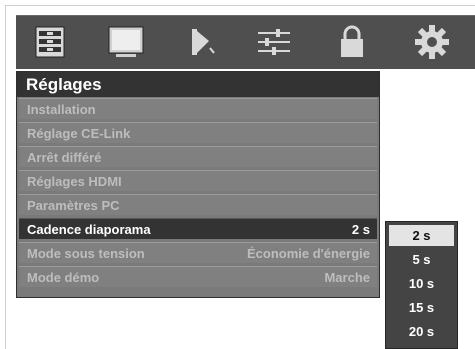 Image resolution: width=475 pixels, height=349 pixels. What do you see at coordinates (126, 42) in the screenshot?
I see `screen-icon` at bounding box center [126, 42].